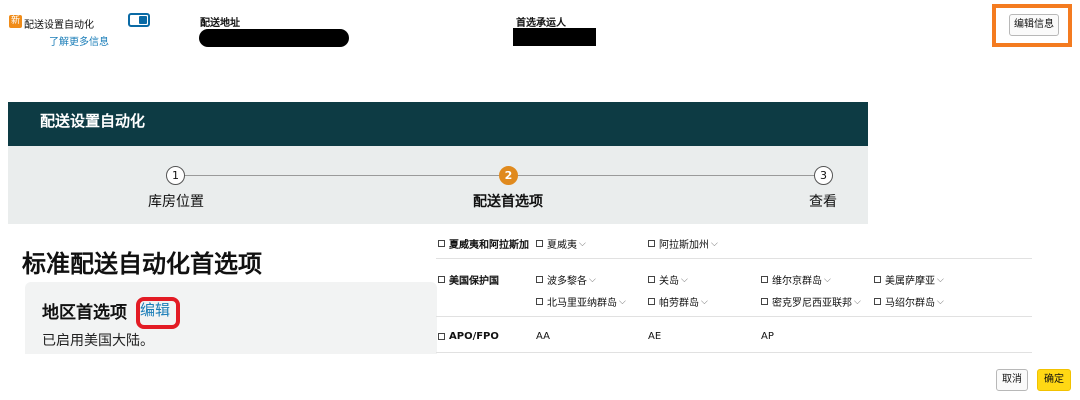 The width and height of the screenshot is (1080, 400). I want to click on edit-info-button: 编辑信息, so click(1034, 25).